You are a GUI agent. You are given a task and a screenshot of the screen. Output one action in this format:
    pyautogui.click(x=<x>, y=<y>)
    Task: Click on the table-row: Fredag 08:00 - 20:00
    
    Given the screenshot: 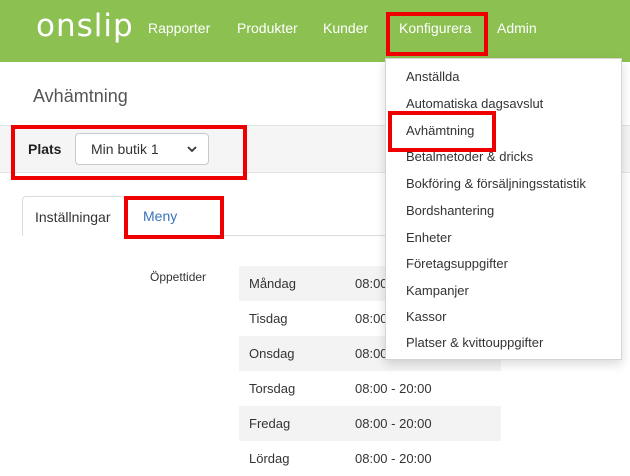 What is the action you would take?
    pyautogui.click(x=370, y=423)
    